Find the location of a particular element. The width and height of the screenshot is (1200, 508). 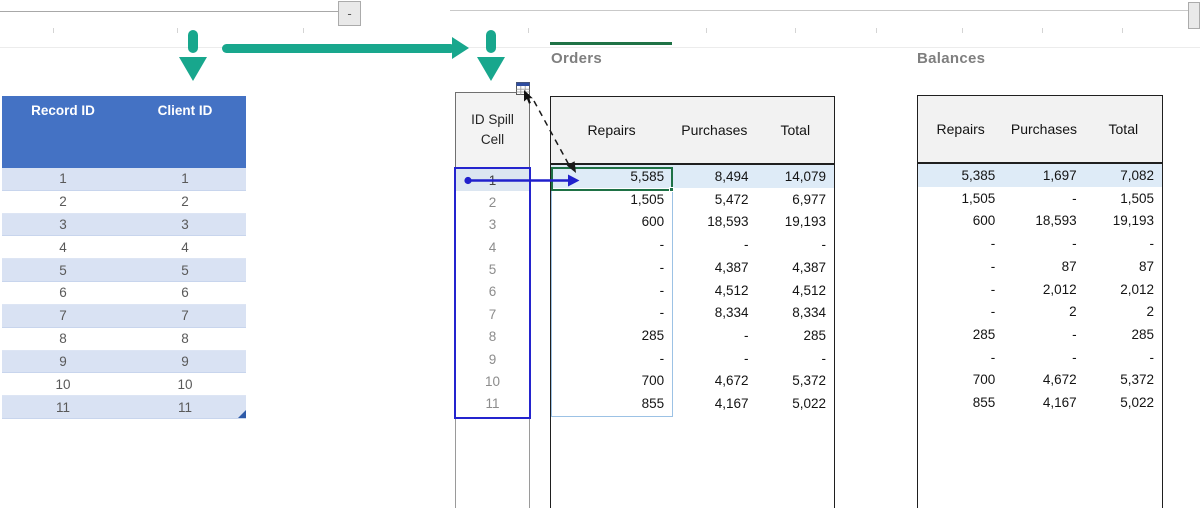

table-row: 5,385 1,697 7,082 is located at coordinates (1040, 175).